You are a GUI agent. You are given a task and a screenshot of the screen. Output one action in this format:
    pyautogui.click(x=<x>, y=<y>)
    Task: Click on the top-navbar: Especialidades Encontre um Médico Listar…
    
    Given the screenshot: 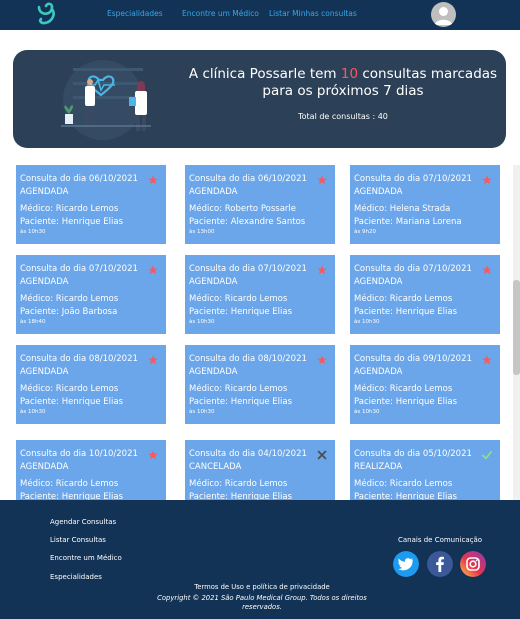 What is the action you would take?
    pyautogui.click(x=260, y=15)
    